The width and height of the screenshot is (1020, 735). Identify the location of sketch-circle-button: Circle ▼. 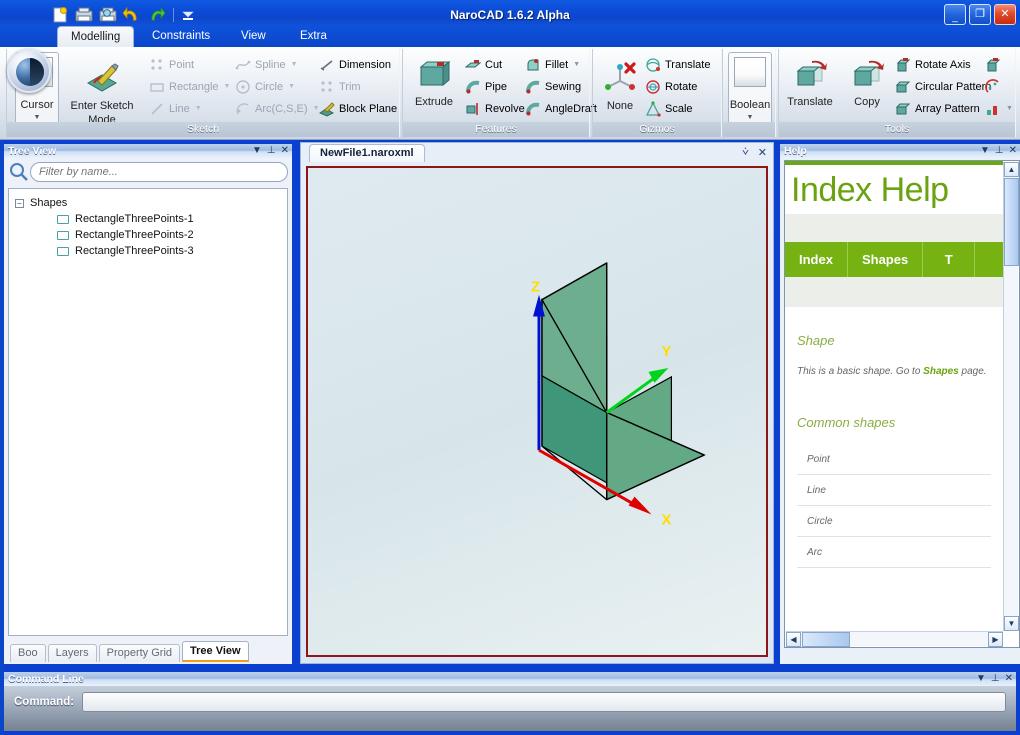
(265, 86).